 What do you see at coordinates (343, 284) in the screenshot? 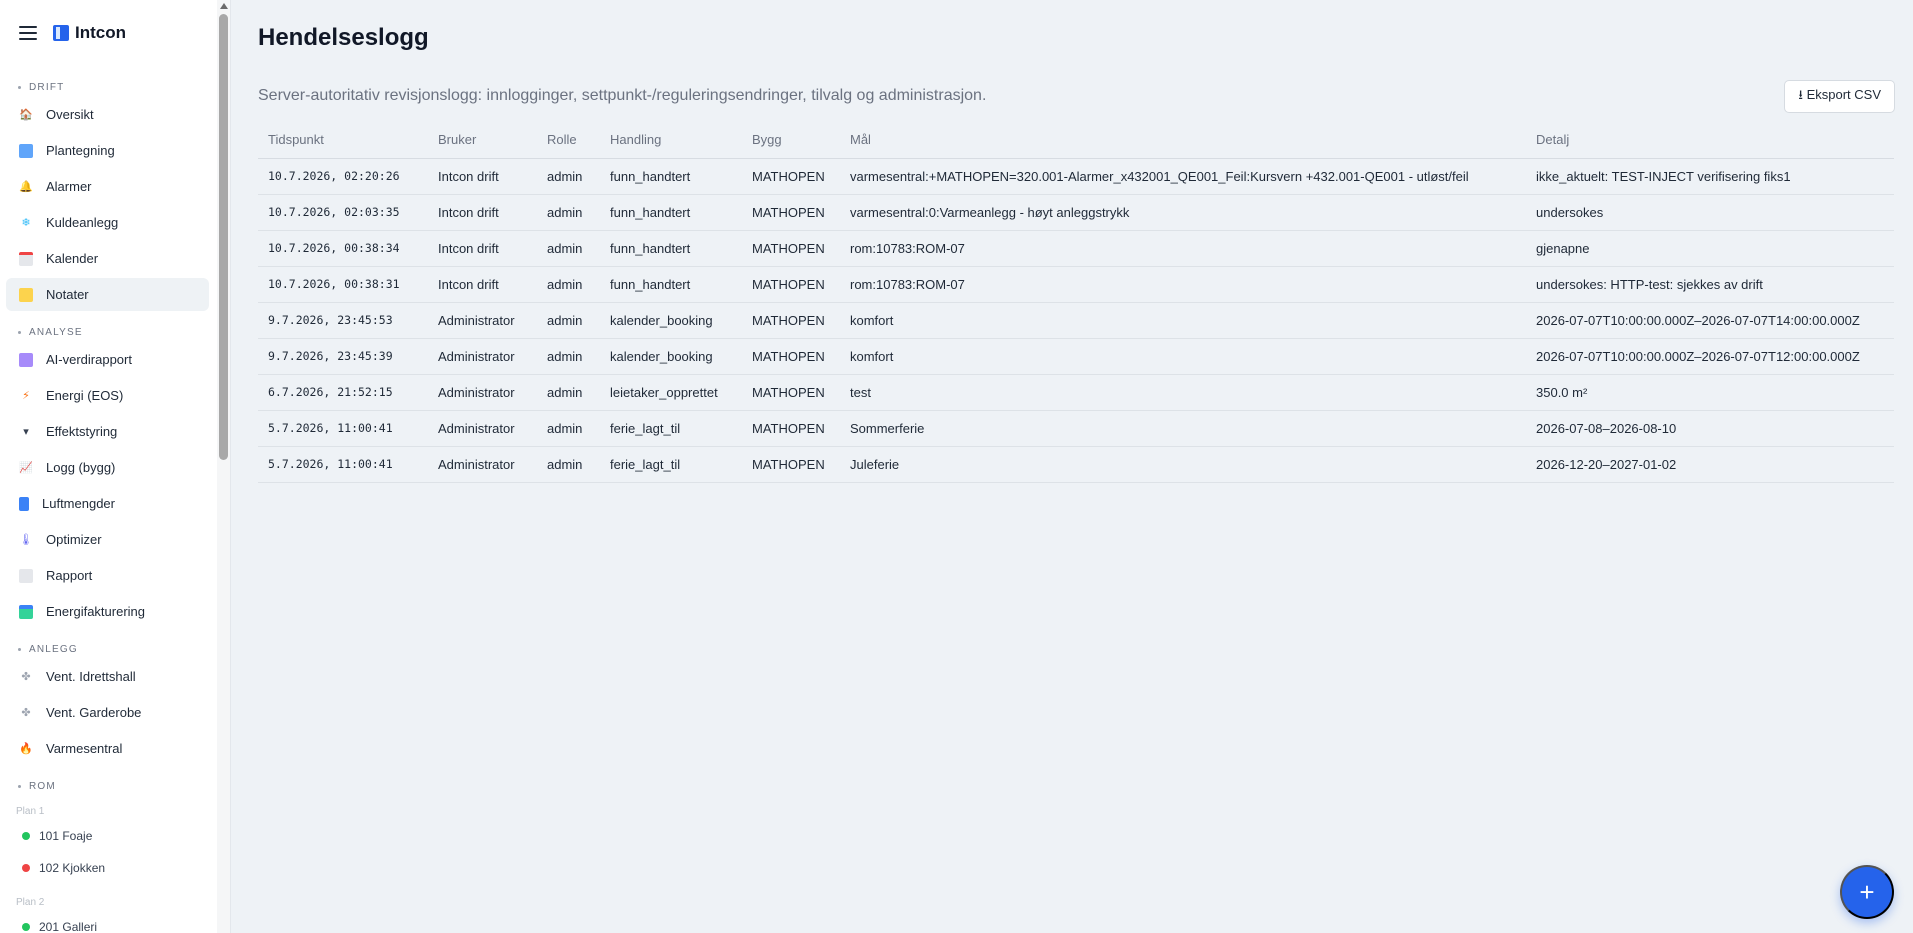
I see `cell-tidspunkt: 10.7.2026, 00:38:31` at bounding box center [343, 284].